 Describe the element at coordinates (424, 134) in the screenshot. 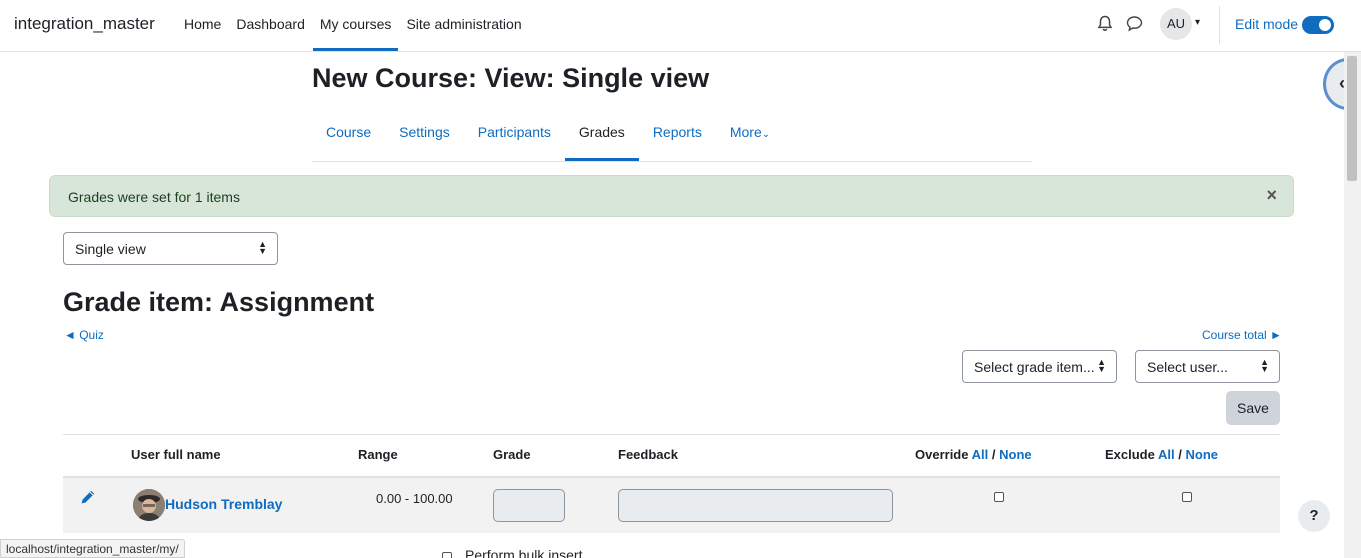

I see `tab-settings: Settings` at that location.